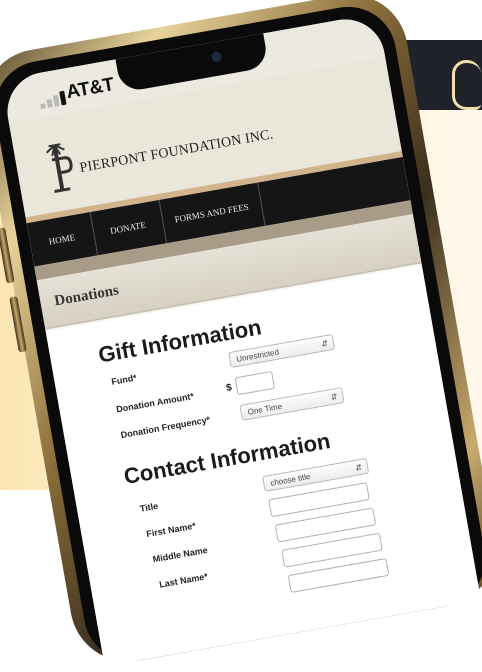  I want to click on organization-name: PIERPONT FOUNDATION INC., so click(177, 152).